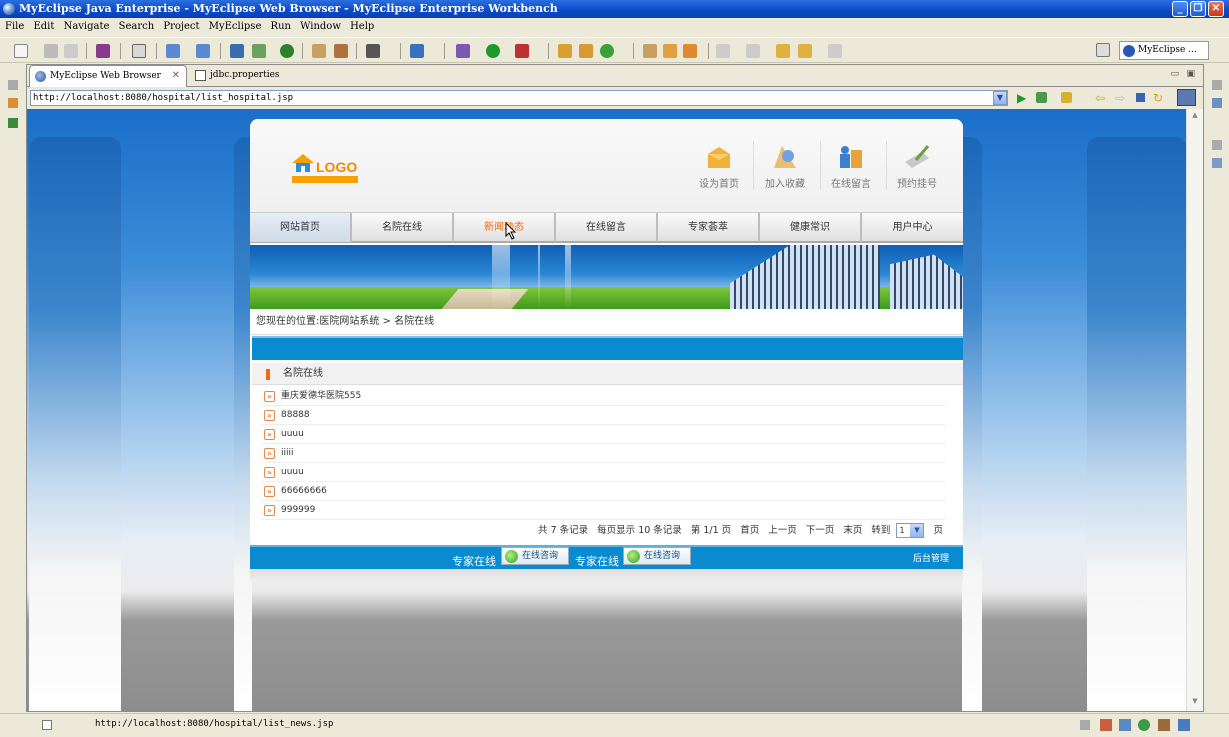 This screenshot has width=1229, height=737. I want to click on new-class-2-icon, so click(607, 51).